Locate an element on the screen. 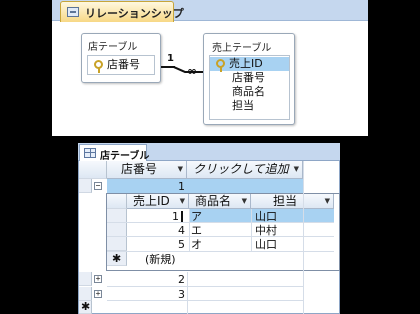  cell-person-in-charge: 山口 is located at coordinates (266, 244).